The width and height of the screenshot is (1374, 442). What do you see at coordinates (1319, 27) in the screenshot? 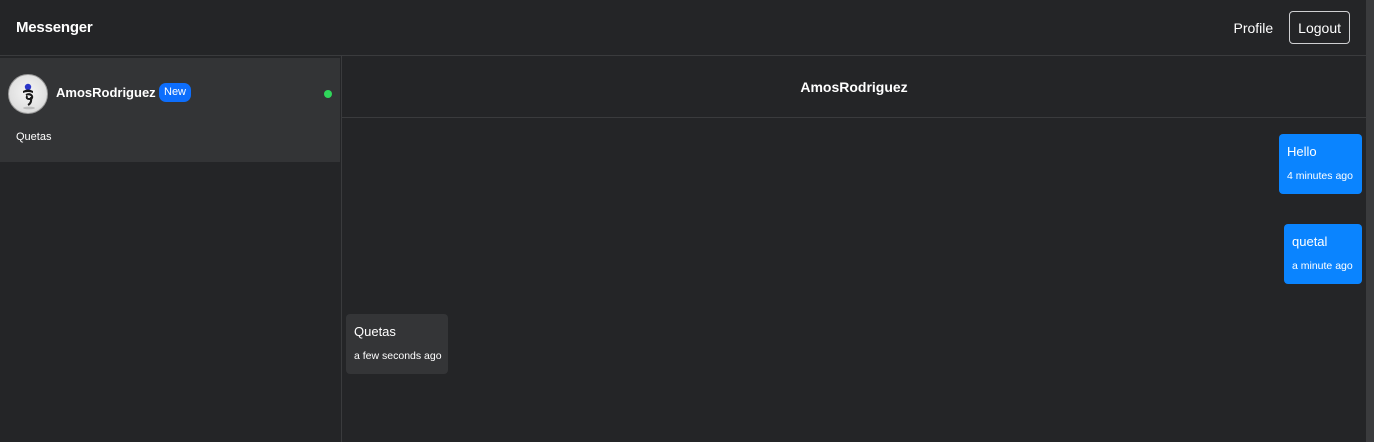
I see `logout-button: Logout` at bounding box center [1319, 27].